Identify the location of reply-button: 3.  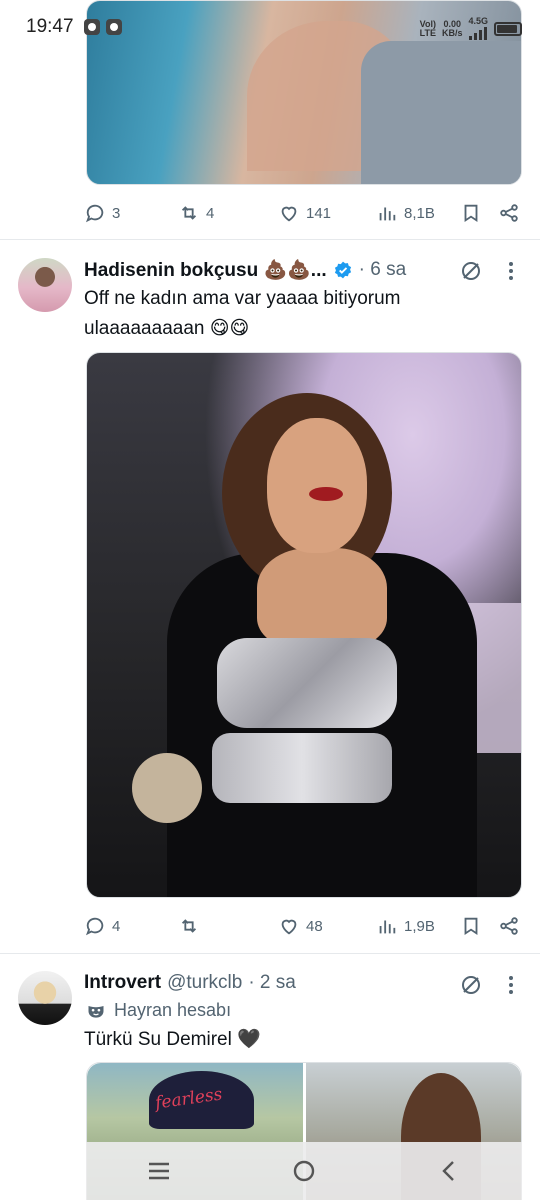
(102, 213).